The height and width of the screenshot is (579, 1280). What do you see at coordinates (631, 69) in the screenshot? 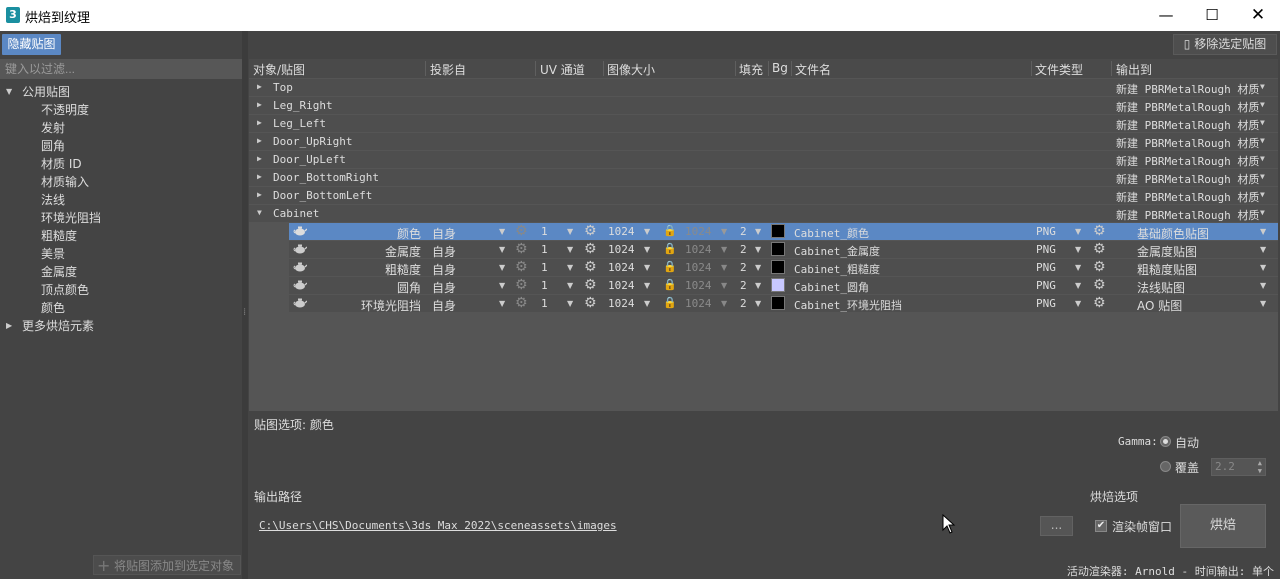
I see `header-image-size: 图像大小` at bounding box center [631, 69].